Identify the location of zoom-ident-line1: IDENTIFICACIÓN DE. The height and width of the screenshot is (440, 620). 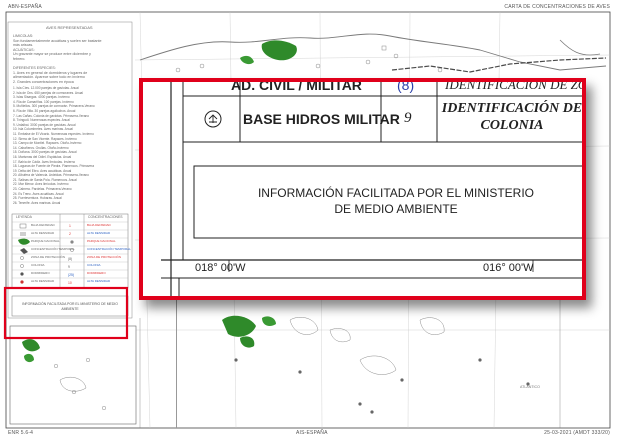
(512, 108).